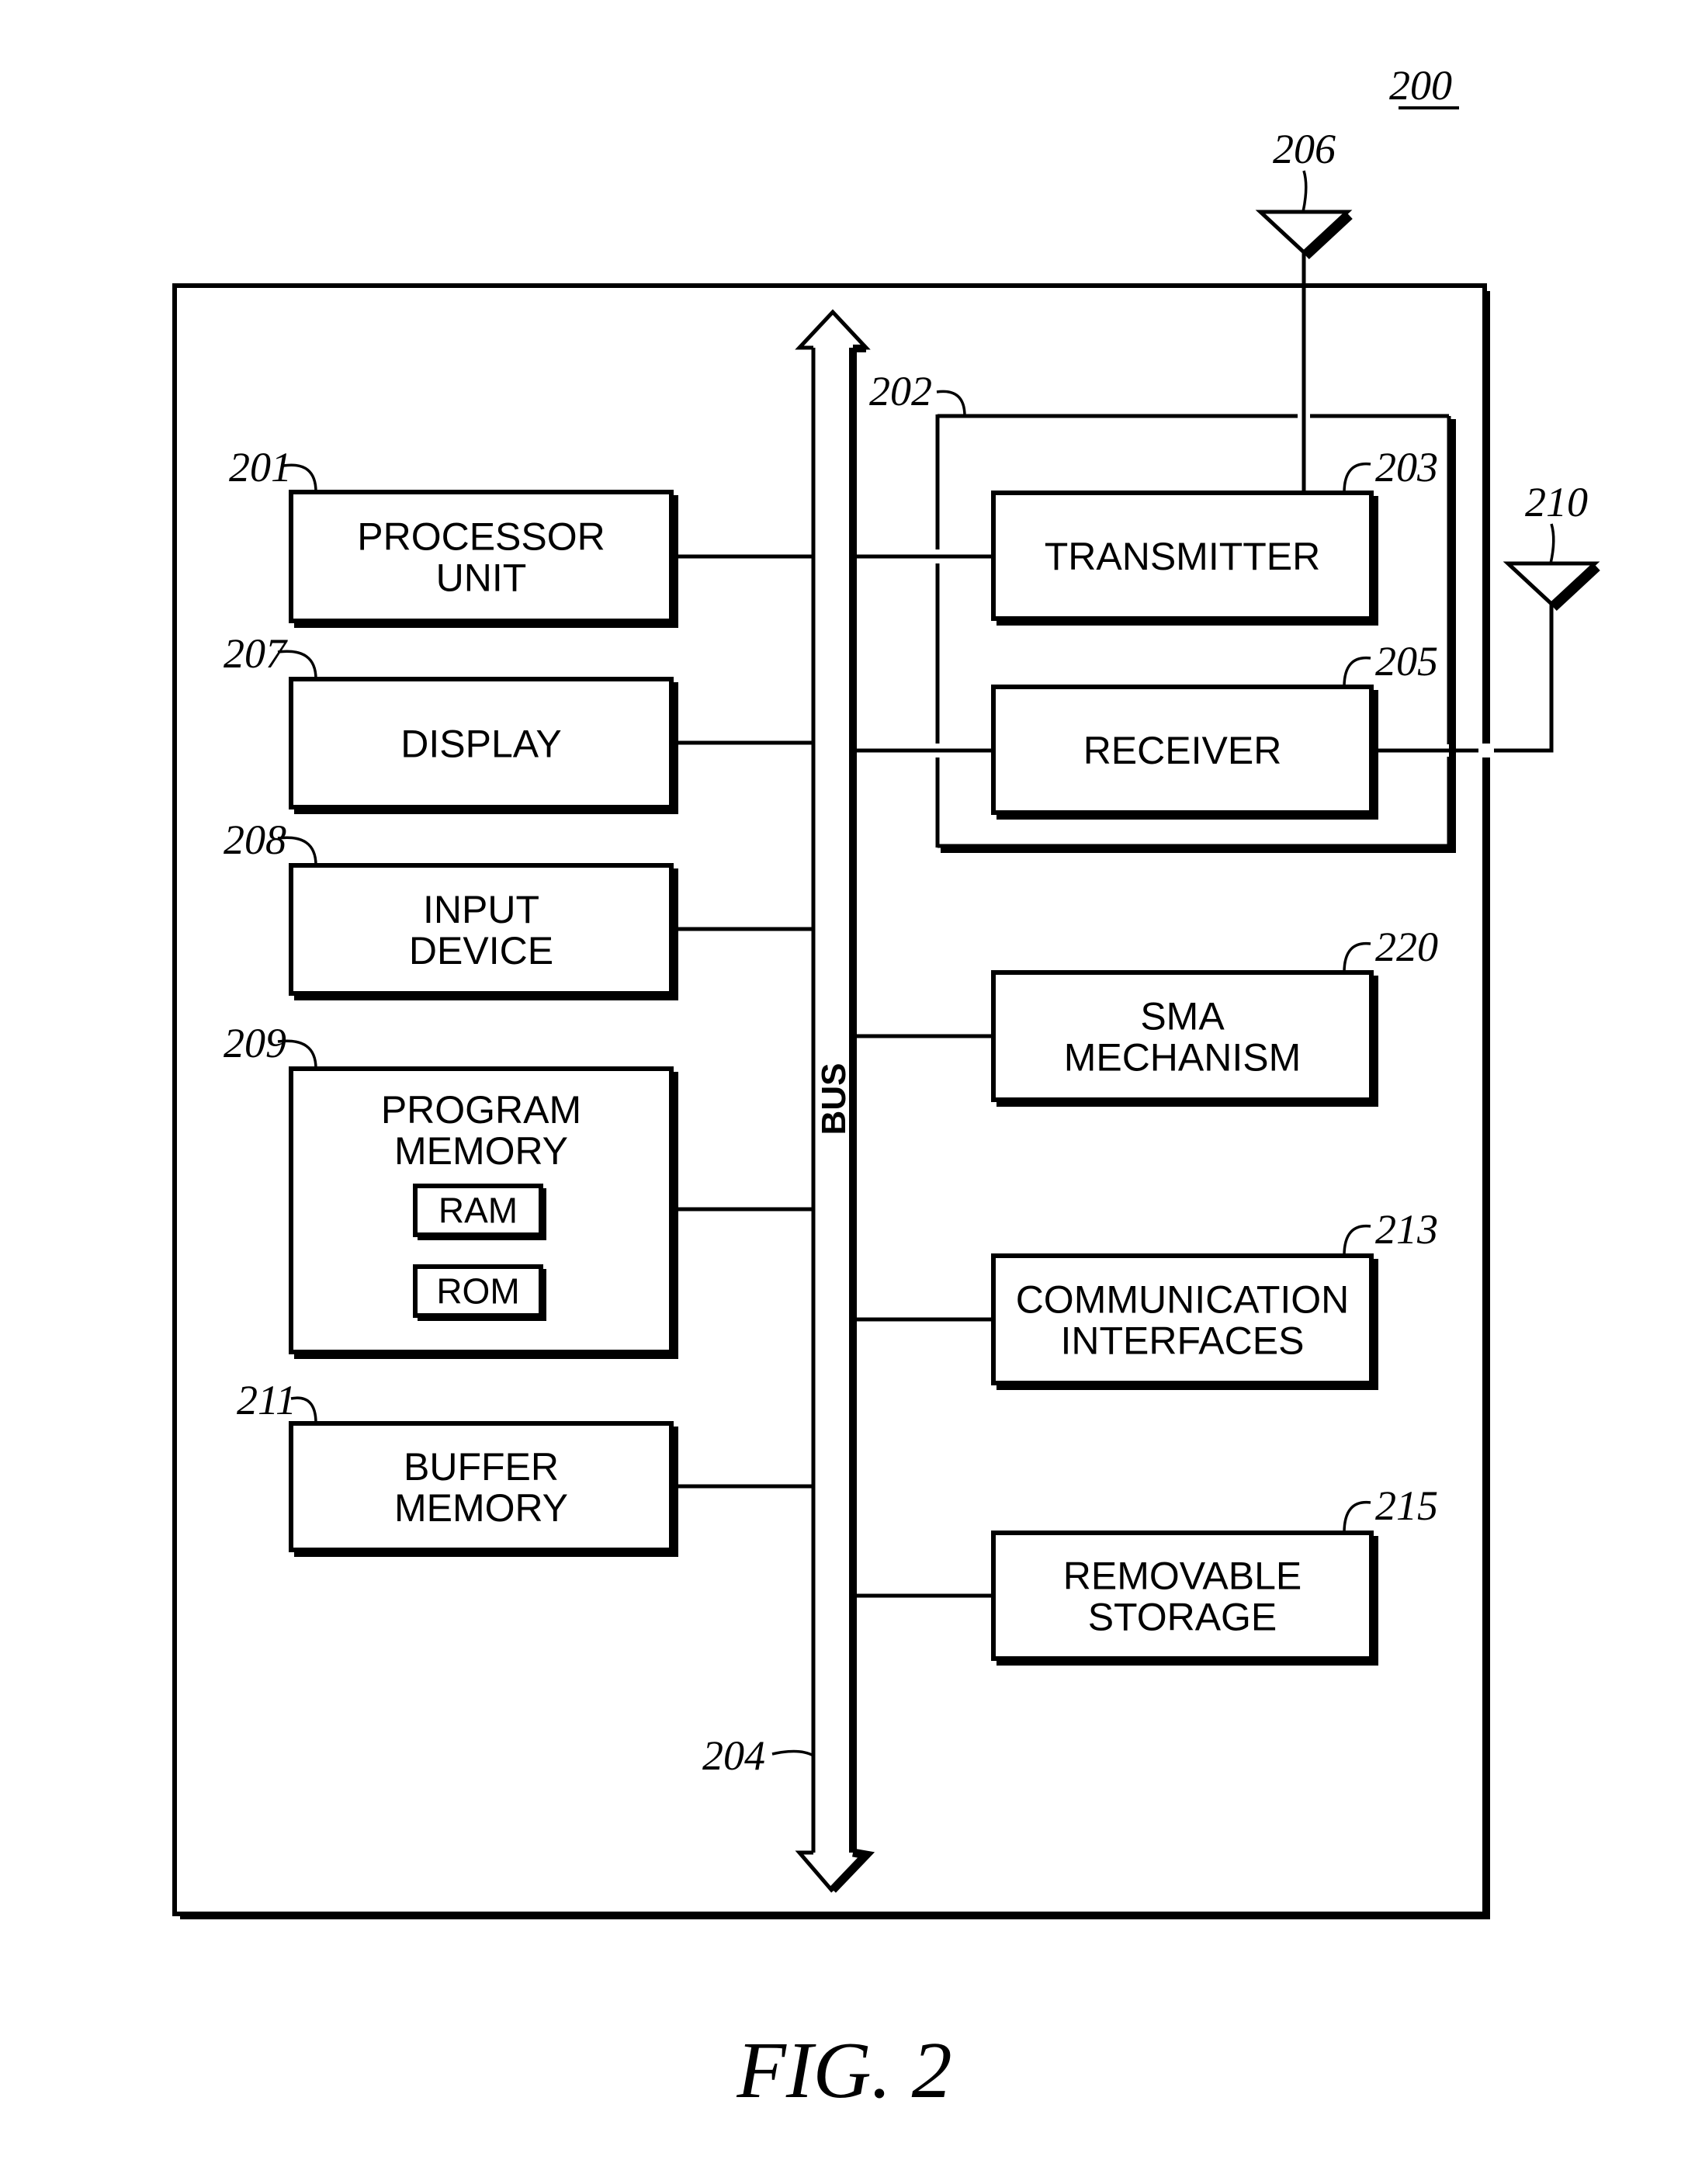 This screenshot has height=2184, width=1688. What do you see at coordinates (481, 1508) in the screenshot?
I see `buffer-memory-label-line: MEMORY` at bounding box center [481, 1508].